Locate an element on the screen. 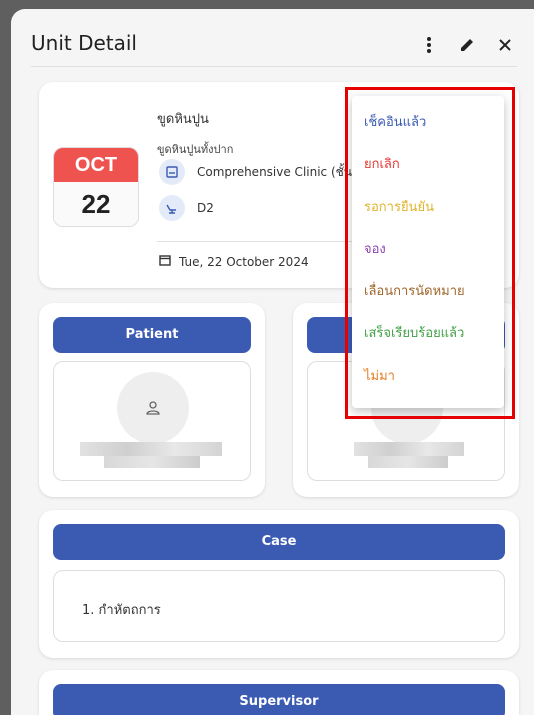 The width and height of the screenshot is (534, 715). calendar-icon is located at coordinates (165, 261).